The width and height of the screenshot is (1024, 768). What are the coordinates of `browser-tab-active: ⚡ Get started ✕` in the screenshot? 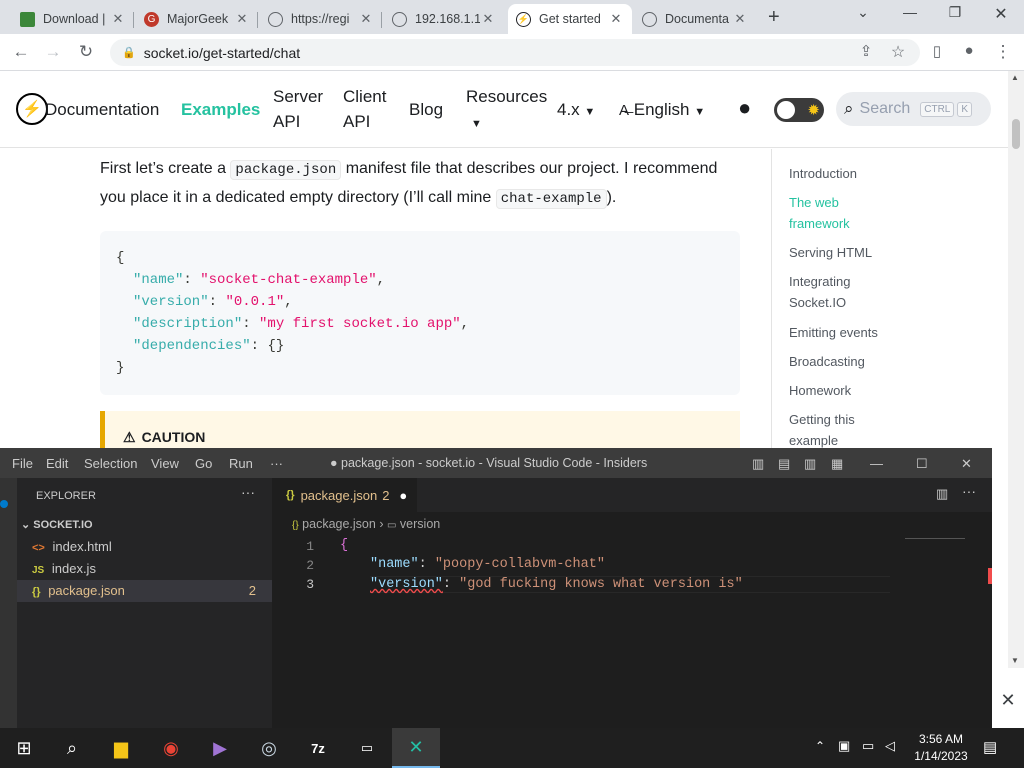 It's located at (570, 19).